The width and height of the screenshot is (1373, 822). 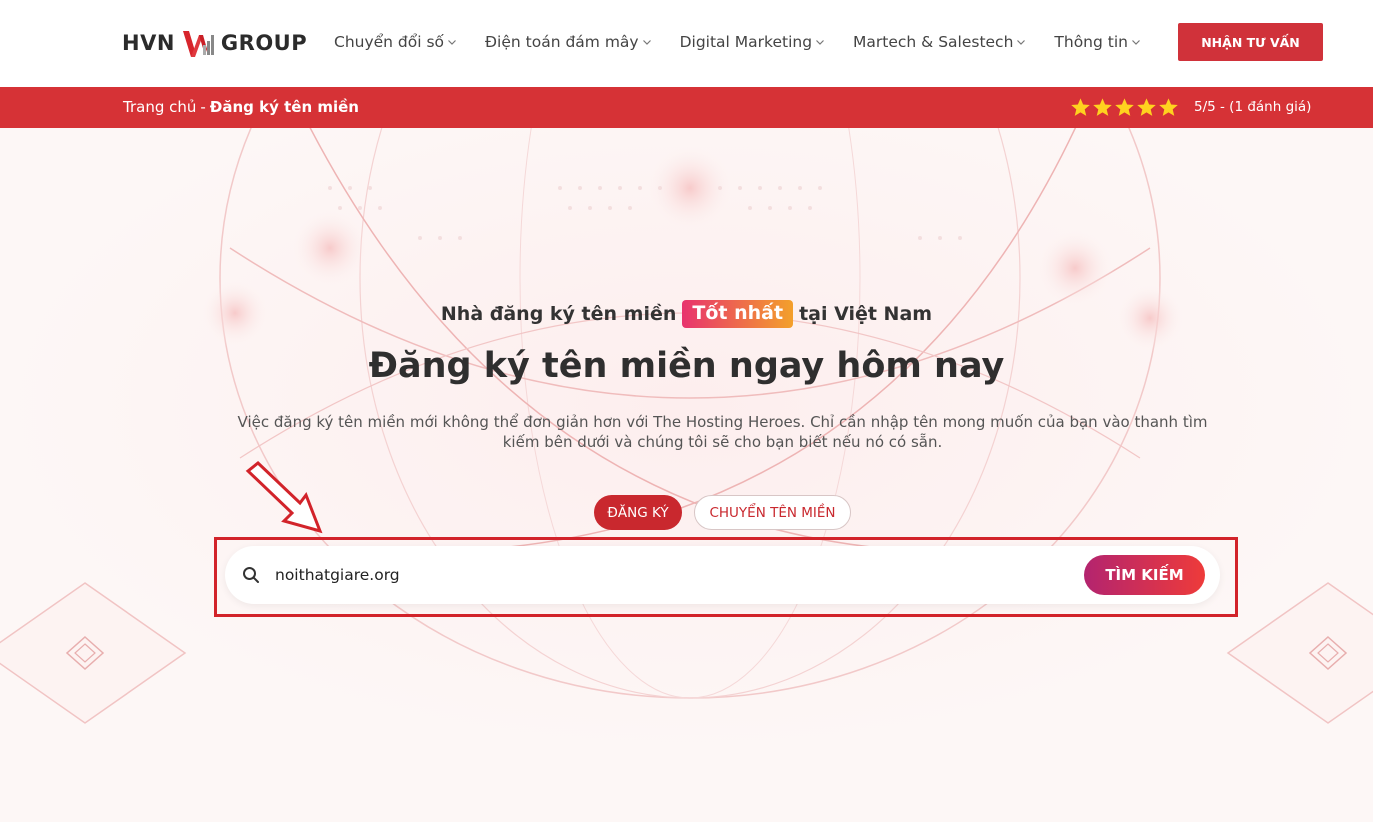 I want to click on tagline-text-before: Nhà đăng ký tên miền, so click(x=558, y=314).